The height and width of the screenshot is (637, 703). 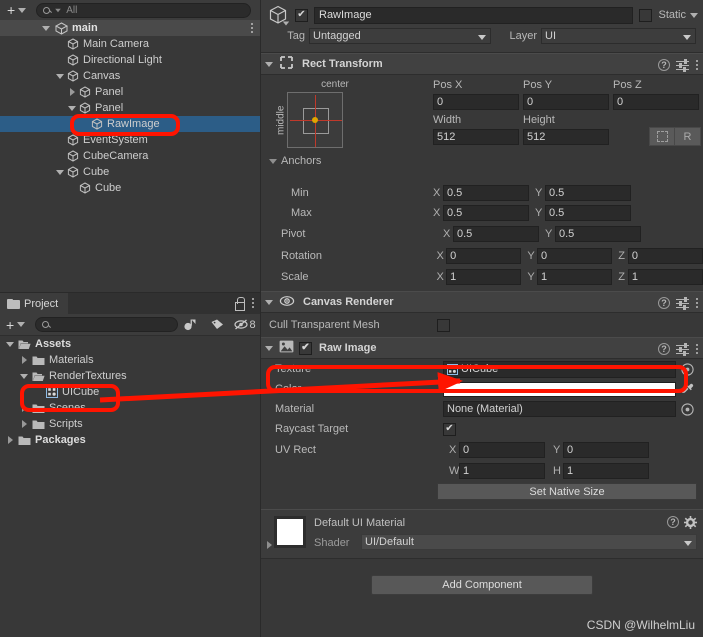 I want to click on hierarchy-item-eventsystem: EventSystem, so click(x=130, y=140).